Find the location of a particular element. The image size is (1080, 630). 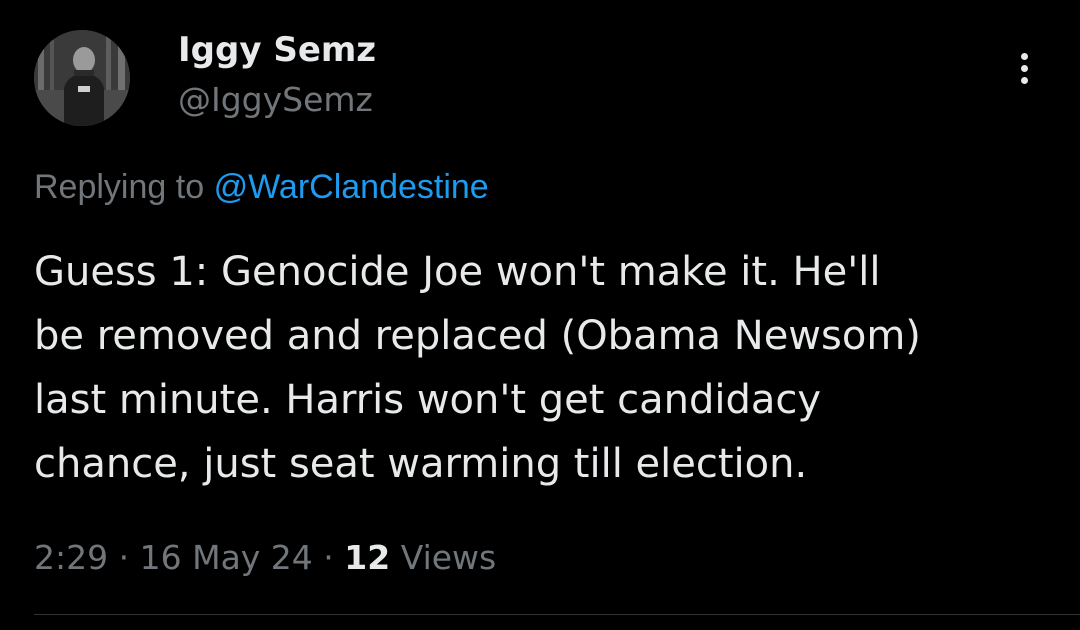

reply-mention-link: @WarClandestine is located at coordinates (351, 187).